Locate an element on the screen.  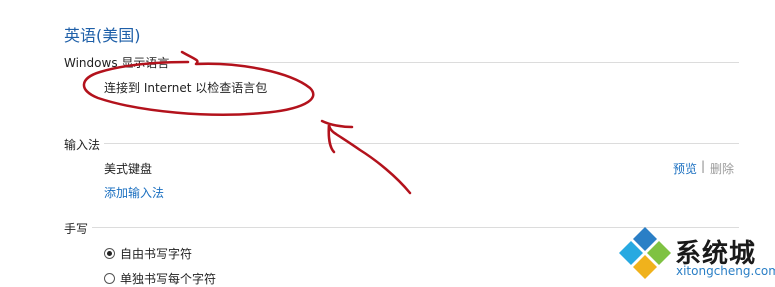
watermark-url: xitongcheng.com is located at coordinates (725, 271).